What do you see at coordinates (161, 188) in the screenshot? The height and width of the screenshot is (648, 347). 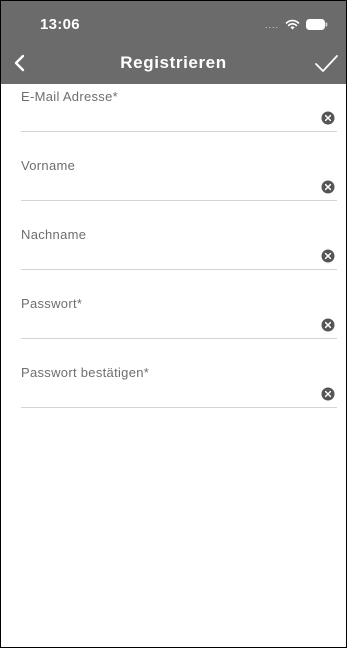 I see `firstname-input` at bounding box center [161, 188].